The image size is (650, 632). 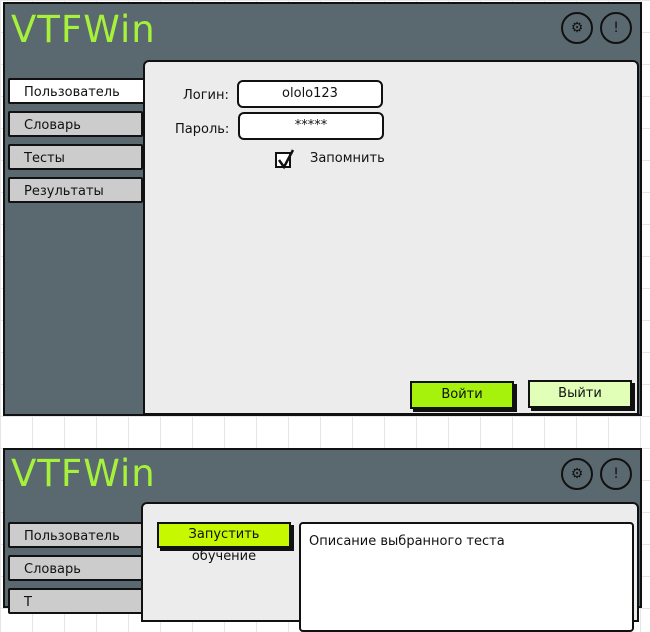 I want to click on test-description: Описание выбранного теста, so click(x=466, y=577).